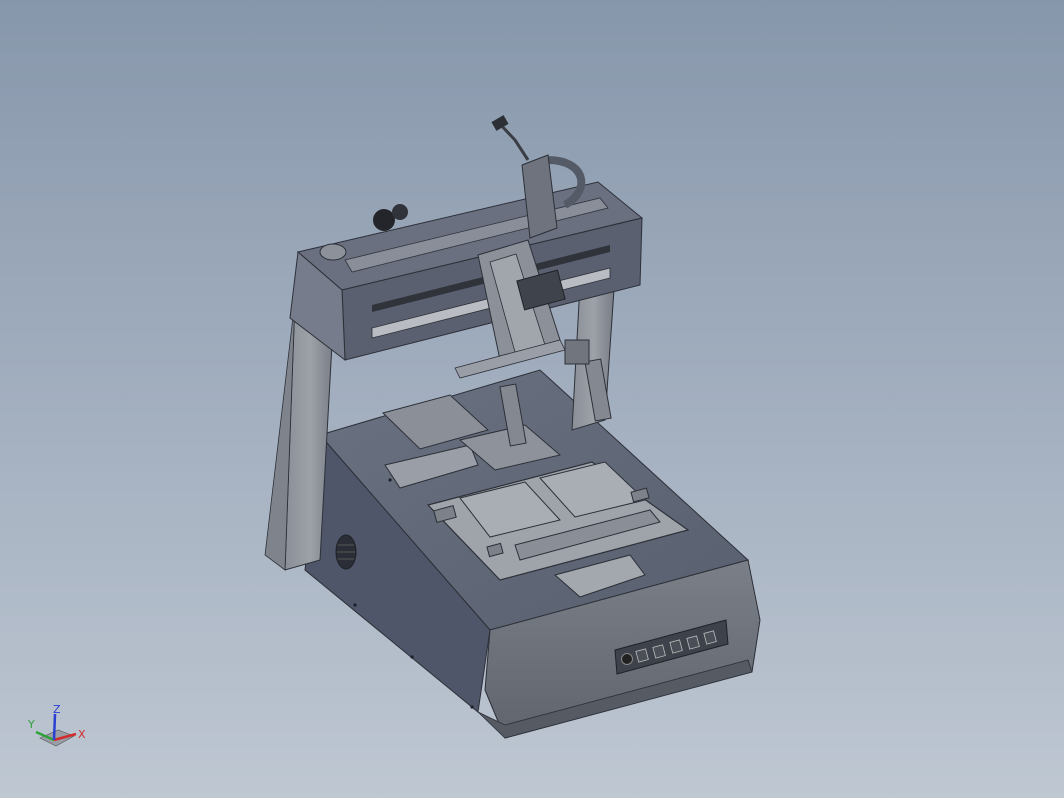  I want to click on z-axis-label: Z, so click(57, 709).